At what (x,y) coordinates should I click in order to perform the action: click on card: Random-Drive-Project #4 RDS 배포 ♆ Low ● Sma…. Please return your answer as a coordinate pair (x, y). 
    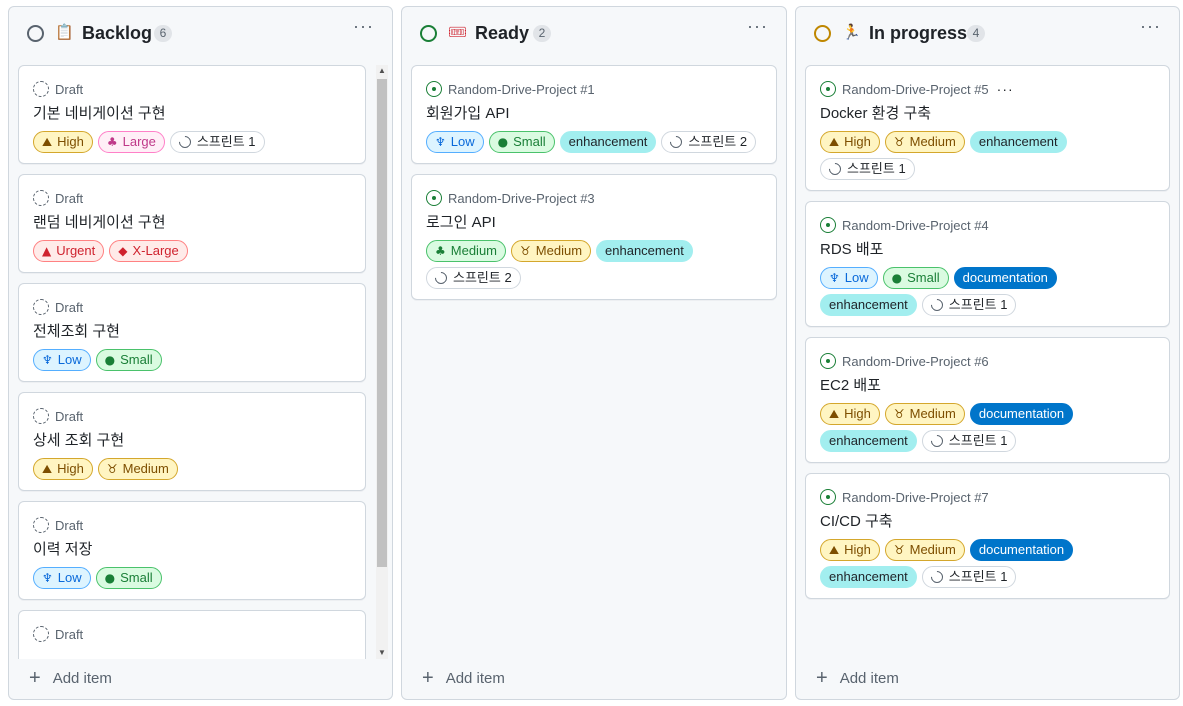
    Looking at the image, I should click on (987, 264).